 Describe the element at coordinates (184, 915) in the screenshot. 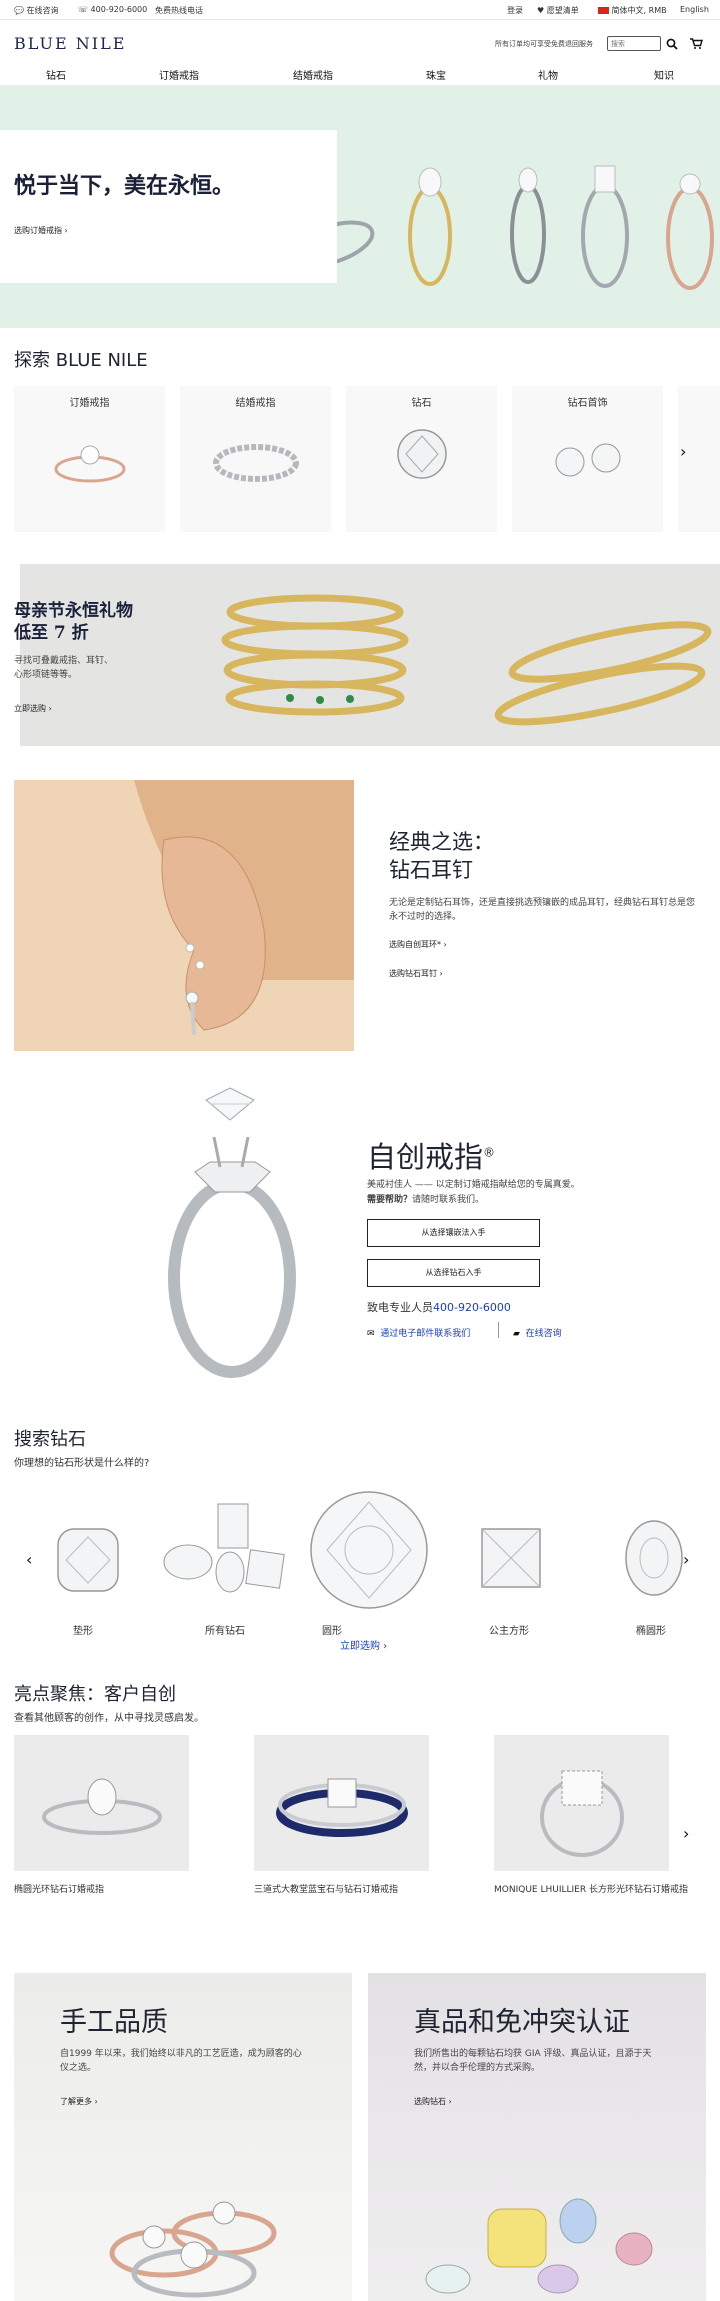

I see `ear-earrings-image` at that location.